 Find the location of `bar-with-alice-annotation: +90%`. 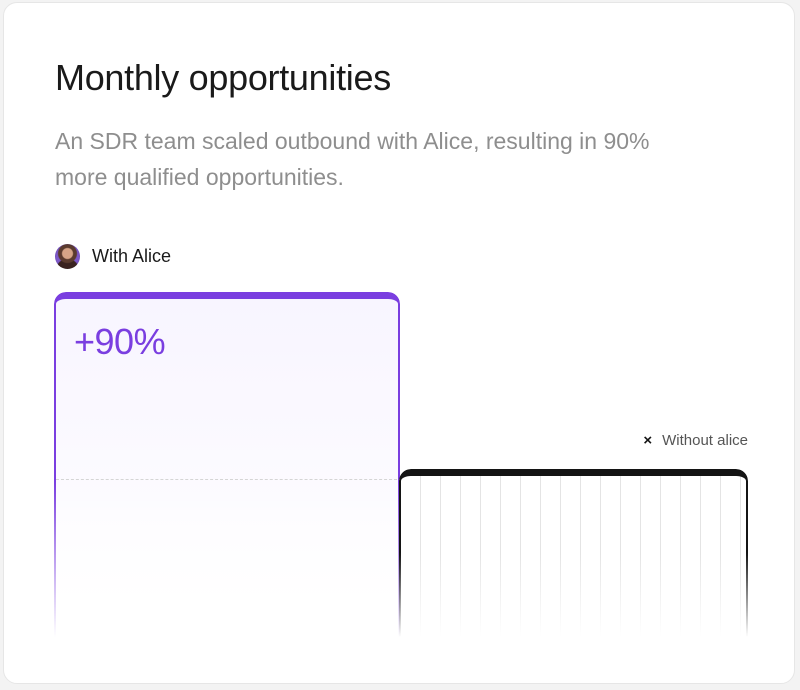

bar-with-alice-annotation: +90% is located at coordinates (120, 341).